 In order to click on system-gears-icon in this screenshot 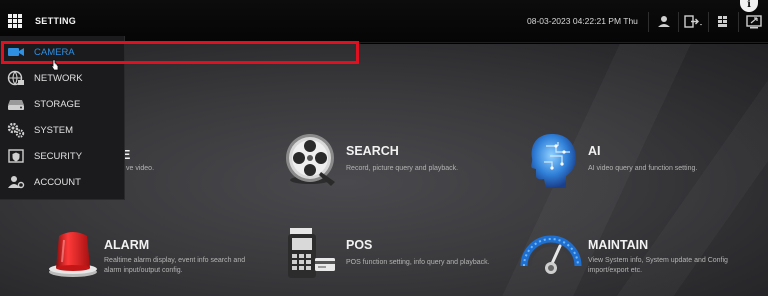, I will do `click(16, 130)`.